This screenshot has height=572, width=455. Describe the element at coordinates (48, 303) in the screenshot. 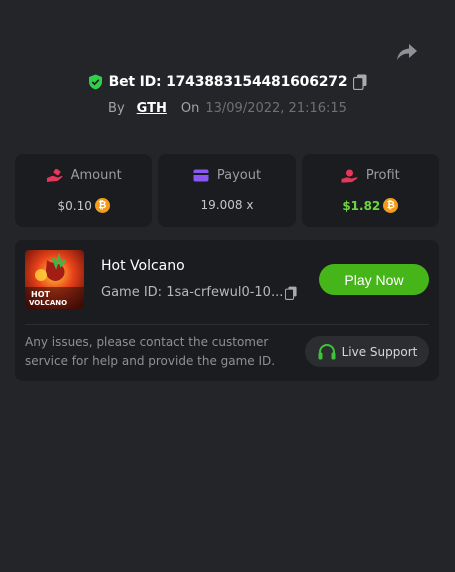

I see `thumb-title-line2: VOLCANO` at that location.